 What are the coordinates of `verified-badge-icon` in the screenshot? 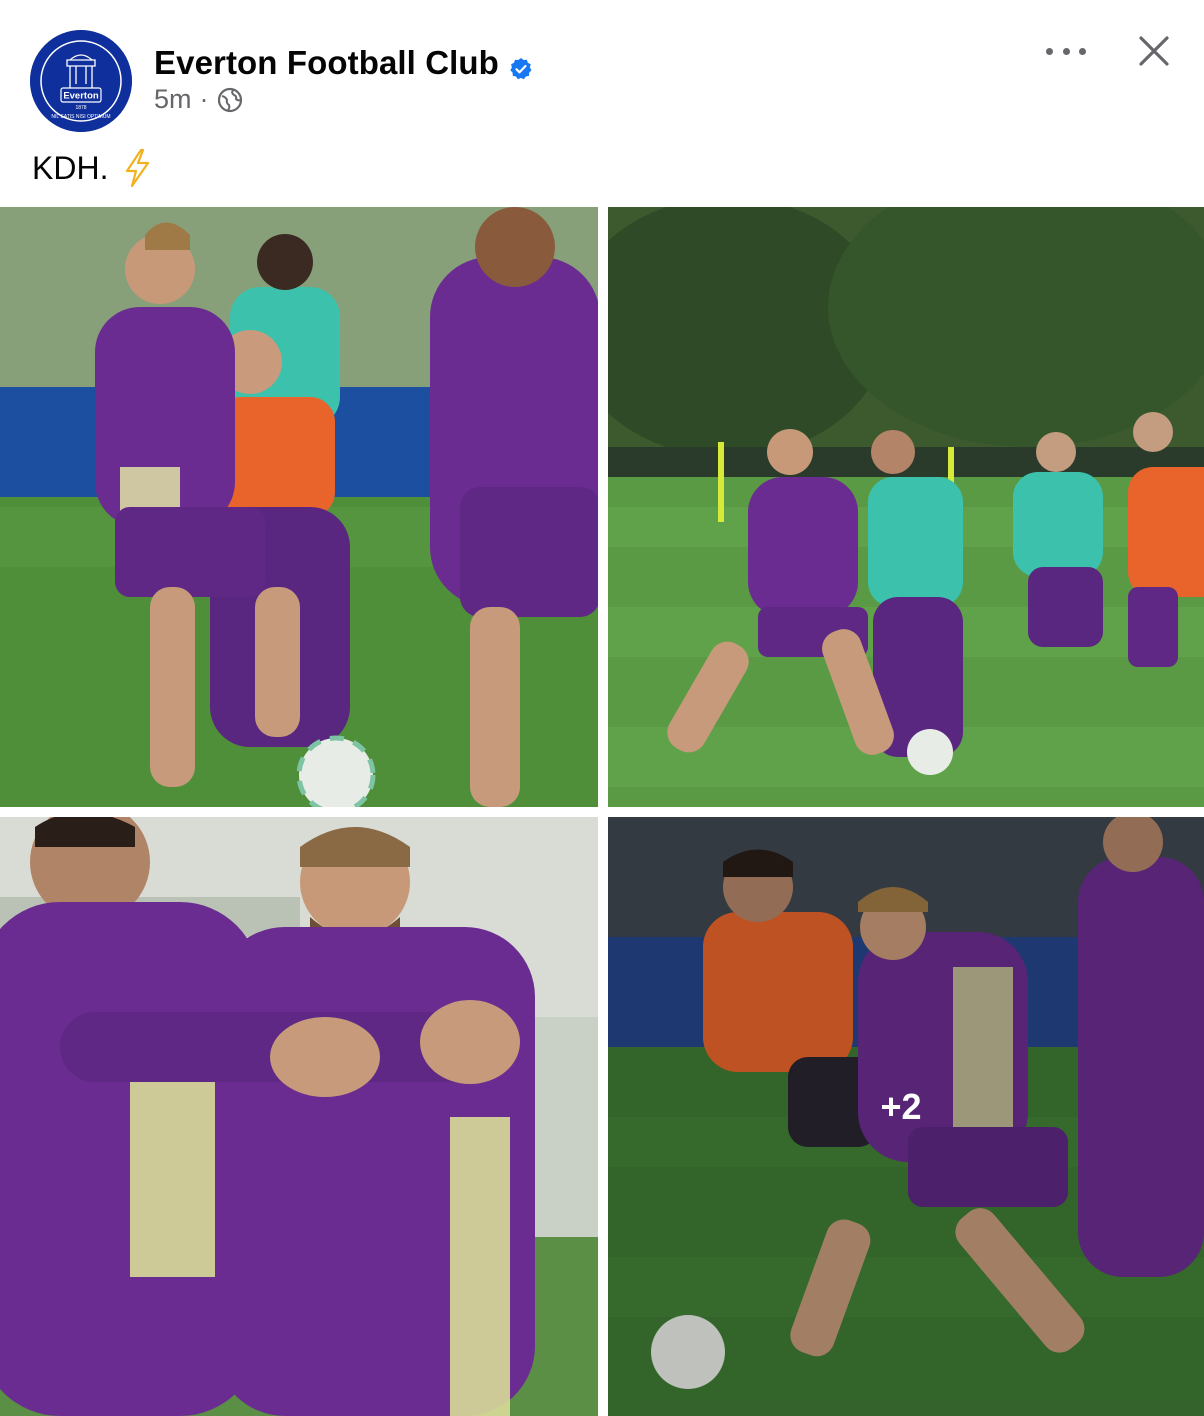 It's located at (521, 65).